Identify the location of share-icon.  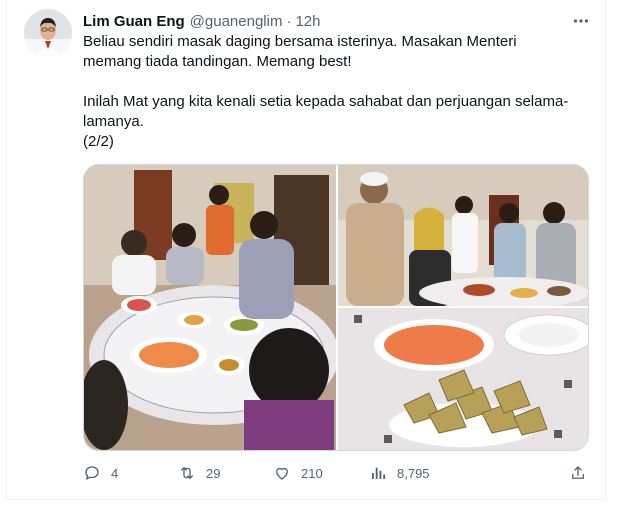
(578, 472).